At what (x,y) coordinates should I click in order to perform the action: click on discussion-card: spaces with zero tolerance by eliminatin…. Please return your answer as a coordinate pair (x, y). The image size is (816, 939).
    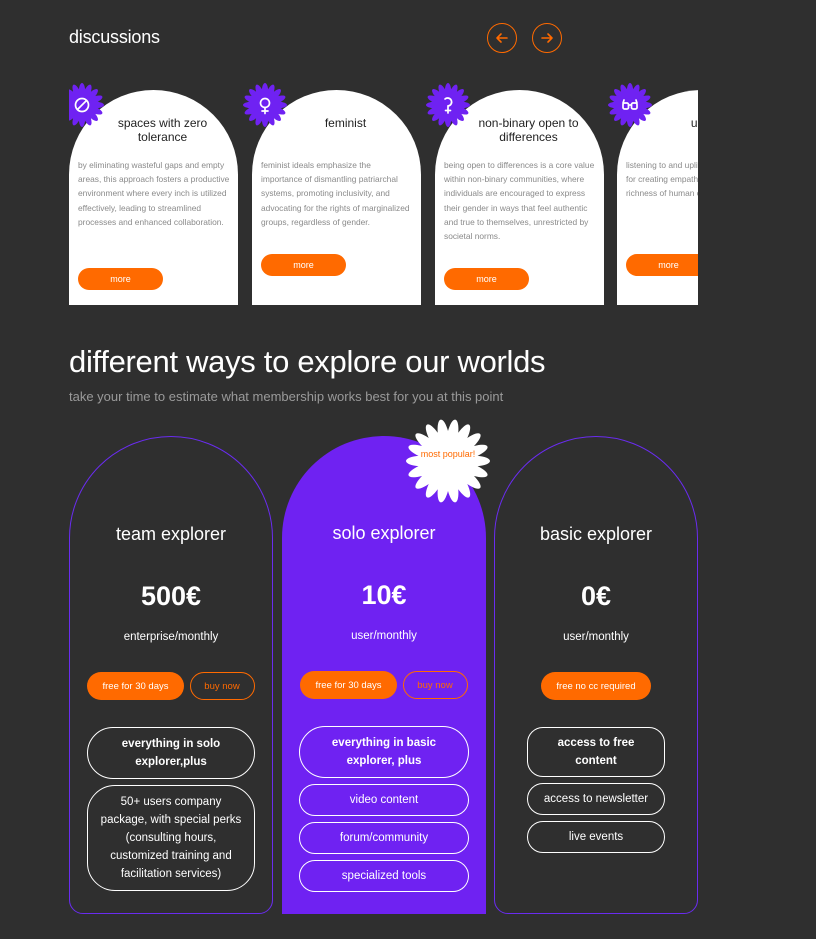
    Looking at the image, I should click on (153, 194).